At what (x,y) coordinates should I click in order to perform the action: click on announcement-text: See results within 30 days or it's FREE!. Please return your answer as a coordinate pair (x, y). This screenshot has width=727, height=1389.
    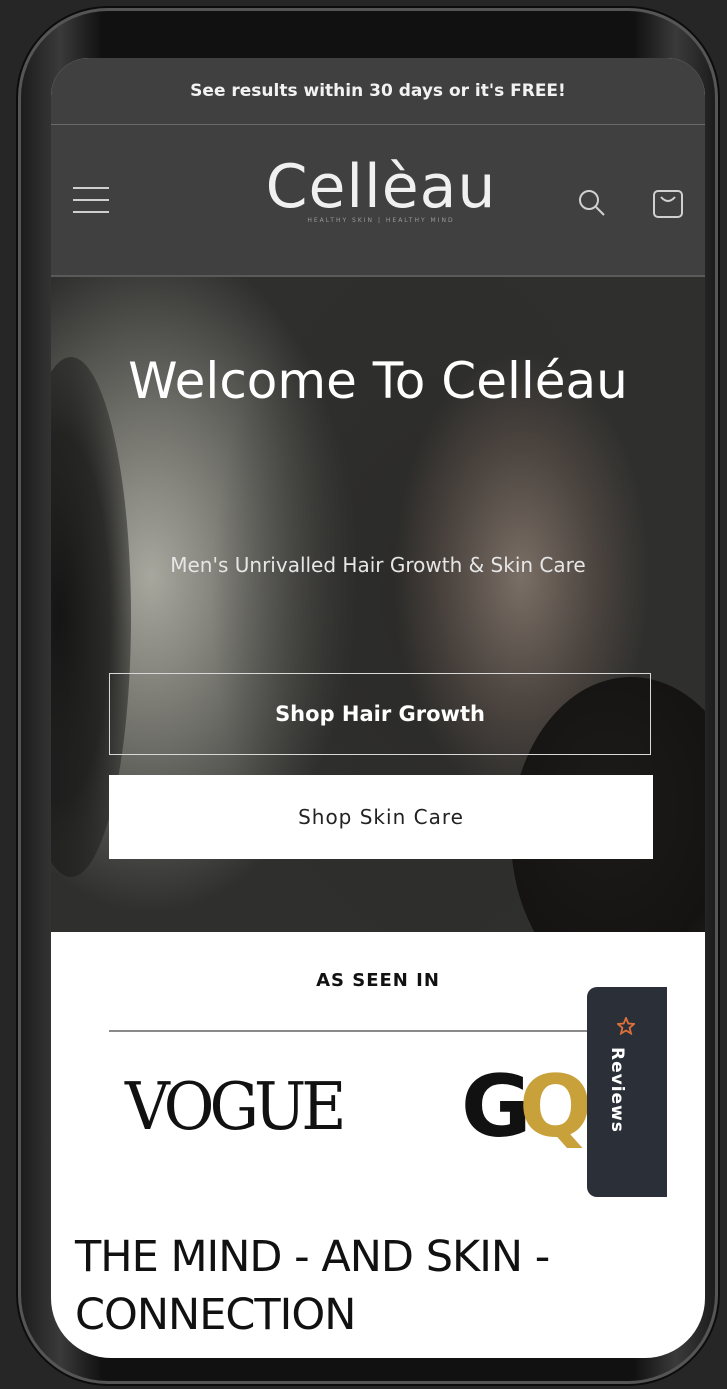
    Looking at the image, I should click on (378, 91).